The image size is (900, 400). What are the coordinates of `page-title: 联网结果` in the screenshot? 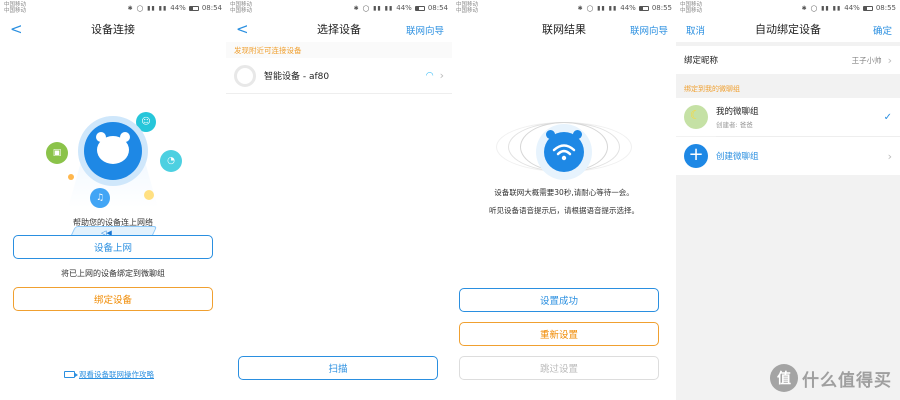 It's located at (564, 29).